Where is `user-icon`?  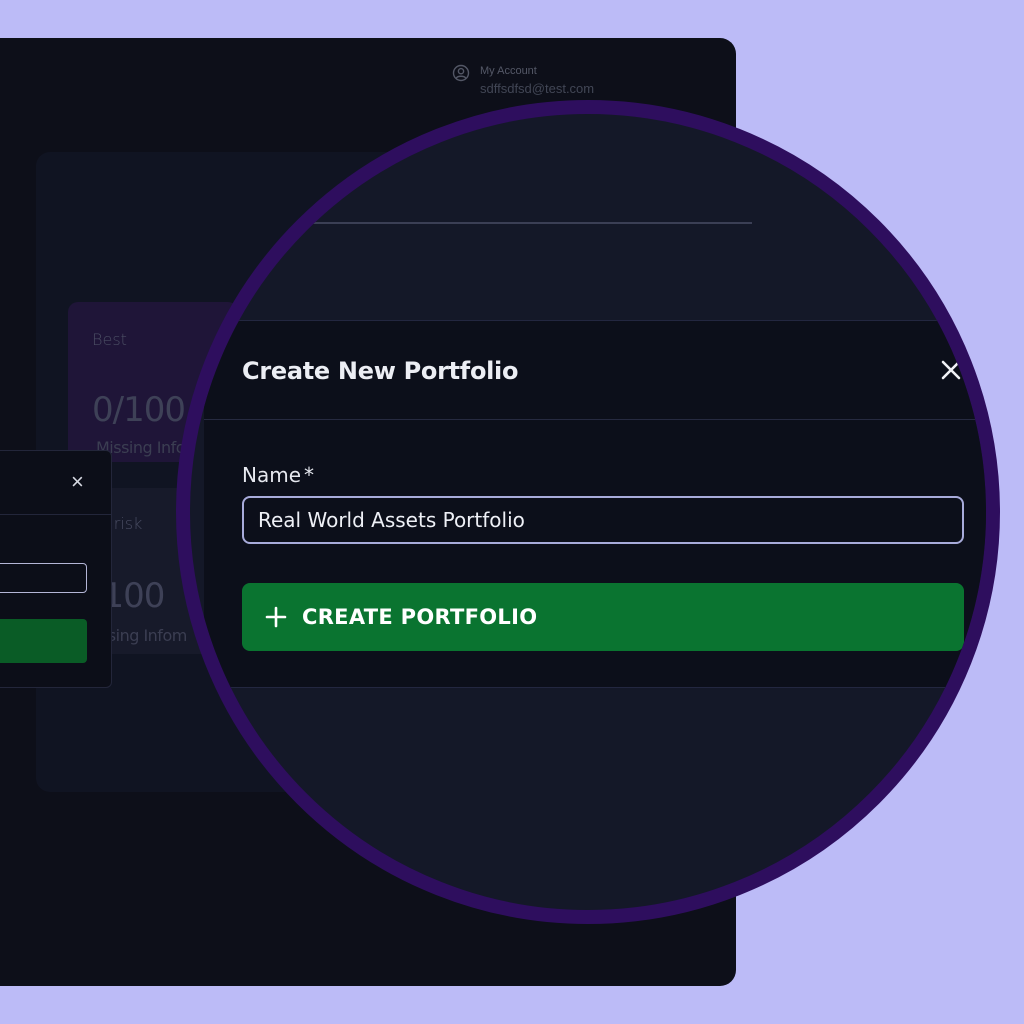
user-icon is located at coordinates (461, 73).